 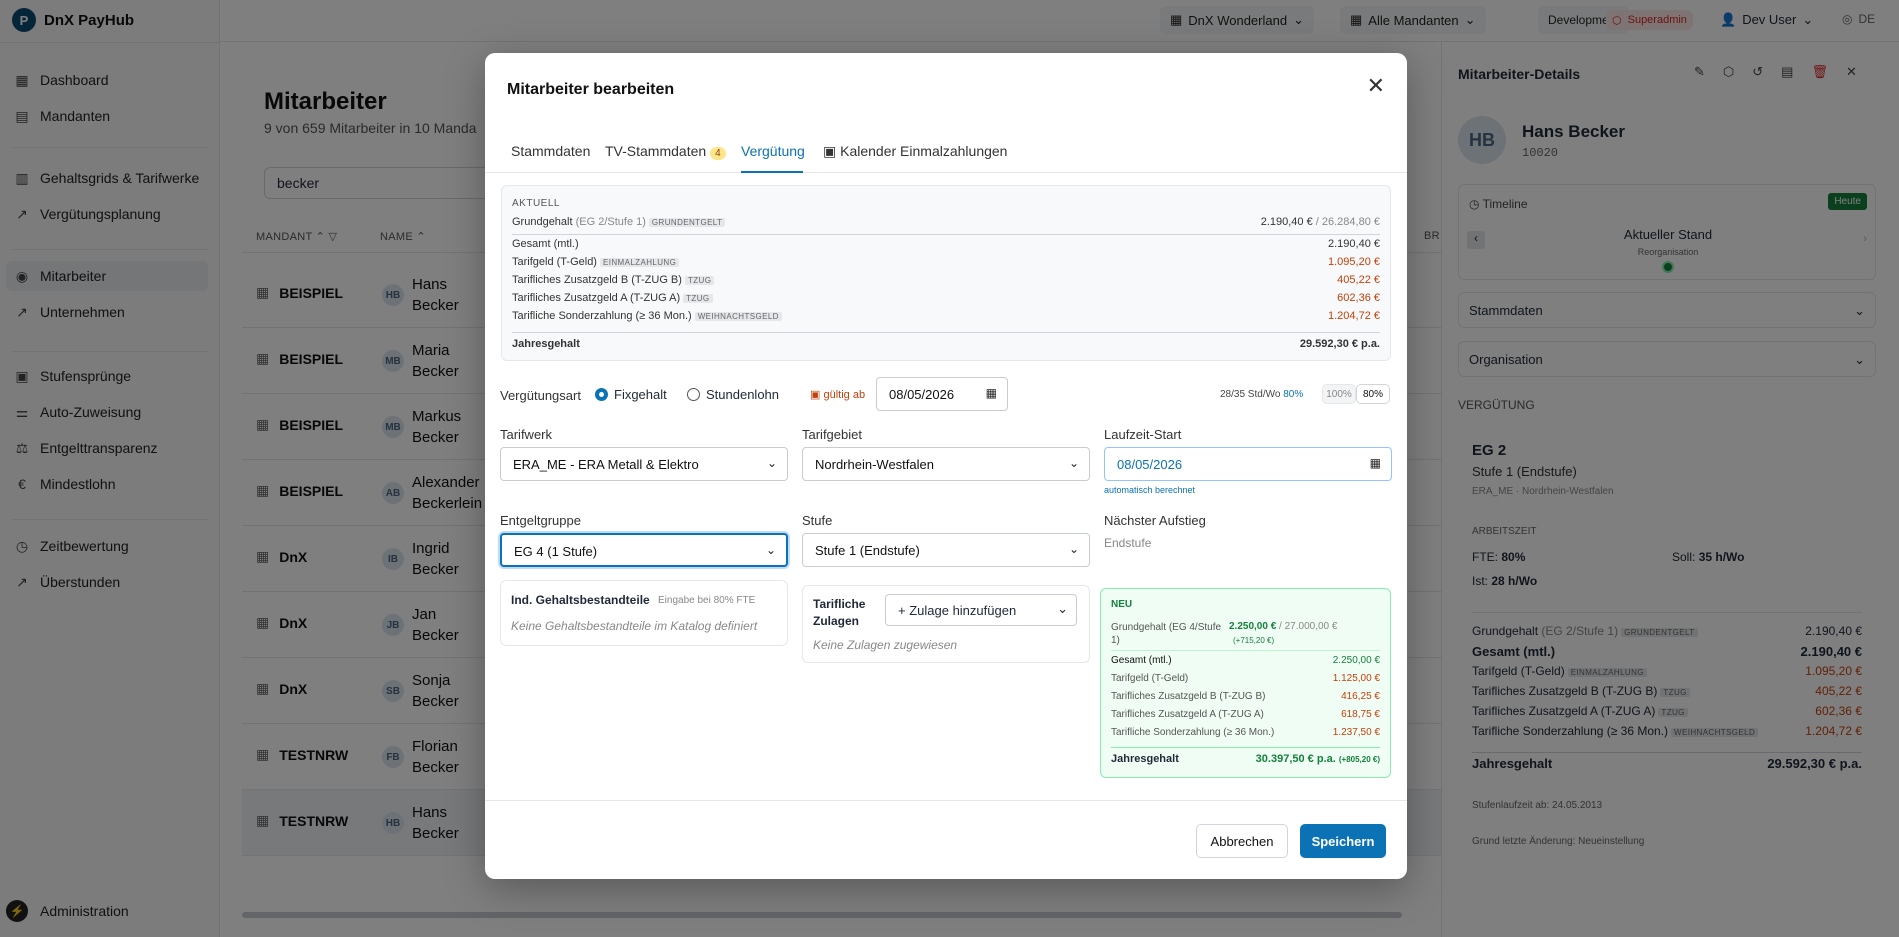 I want to click on gueltig-ab-date-input: 08/05/2026 ▦, so click(x=942, y=394).